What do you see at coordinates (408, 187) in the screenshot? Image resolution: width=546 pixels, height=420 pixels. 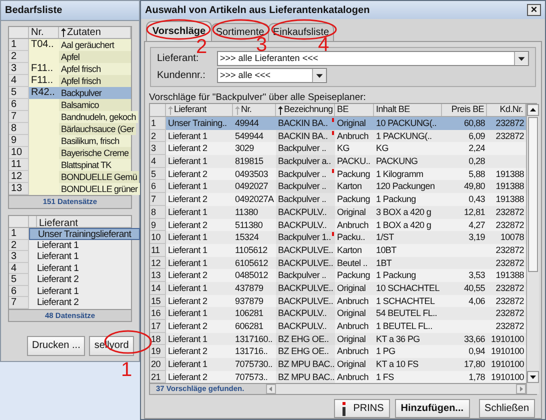 I see `table-cell: 120 Packungen` at bounding box center [408, 187].